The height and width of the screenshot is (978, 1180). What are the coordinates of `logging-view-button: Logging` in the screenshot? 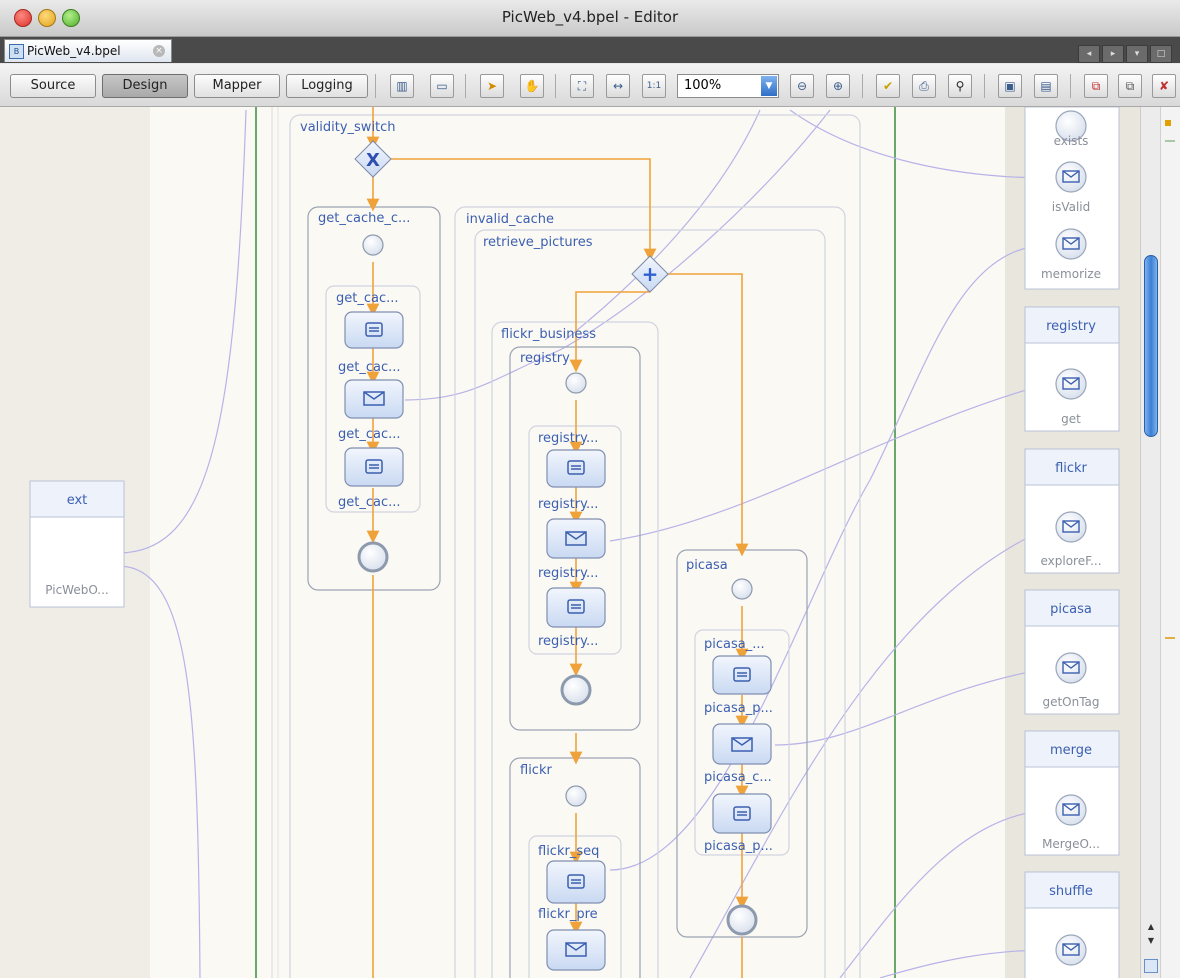 It's located at (327, 86).